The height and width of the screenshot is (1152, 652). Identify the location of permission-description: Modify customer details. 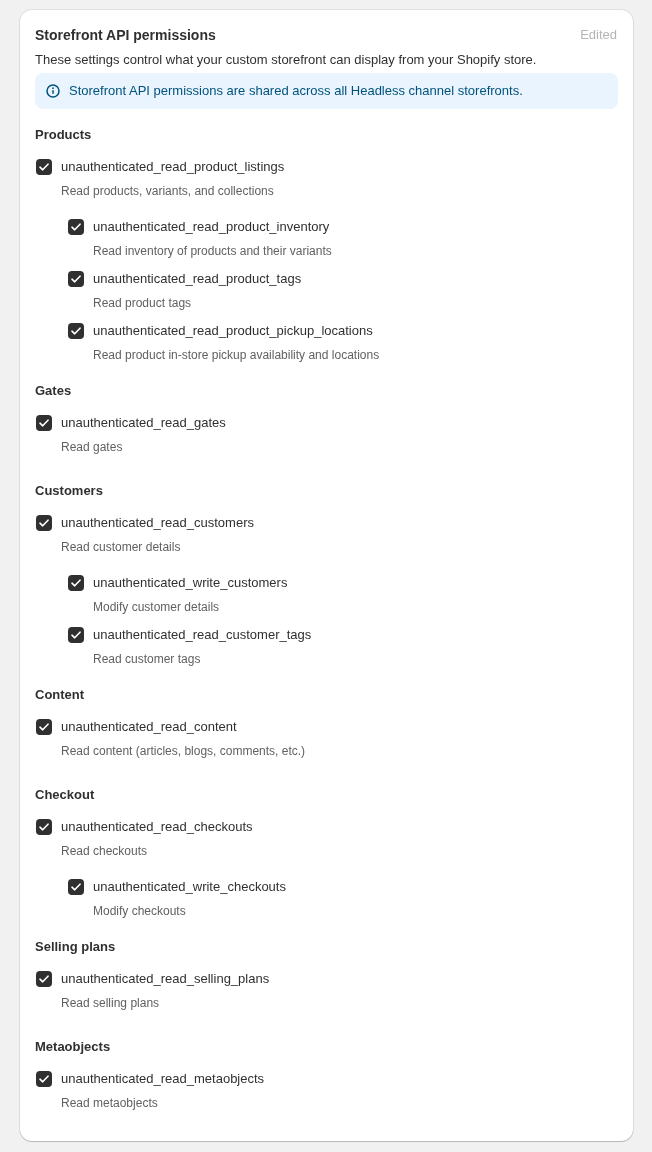
(156, 607).